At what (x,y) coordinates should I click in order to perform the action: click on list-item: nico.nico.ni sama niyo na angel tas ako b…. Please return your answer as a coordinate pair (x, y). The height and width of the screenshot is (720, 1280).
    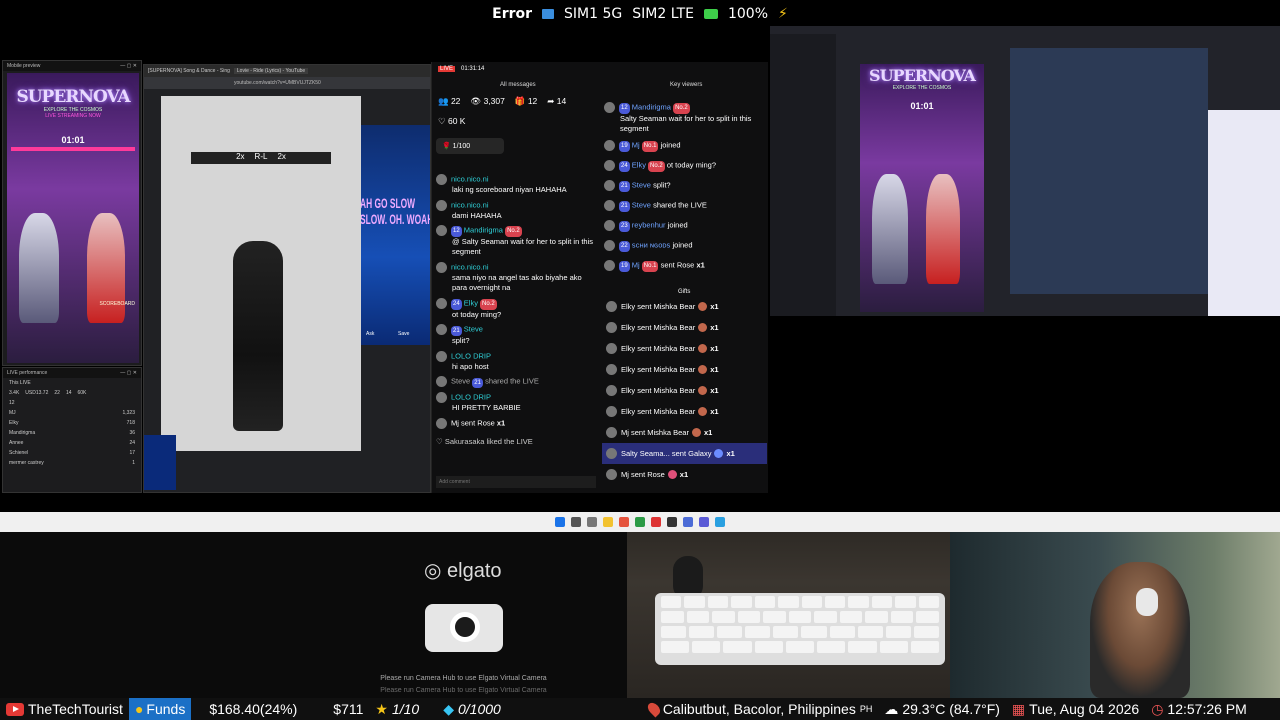
    Looking at the image, I should click on (516, 277).